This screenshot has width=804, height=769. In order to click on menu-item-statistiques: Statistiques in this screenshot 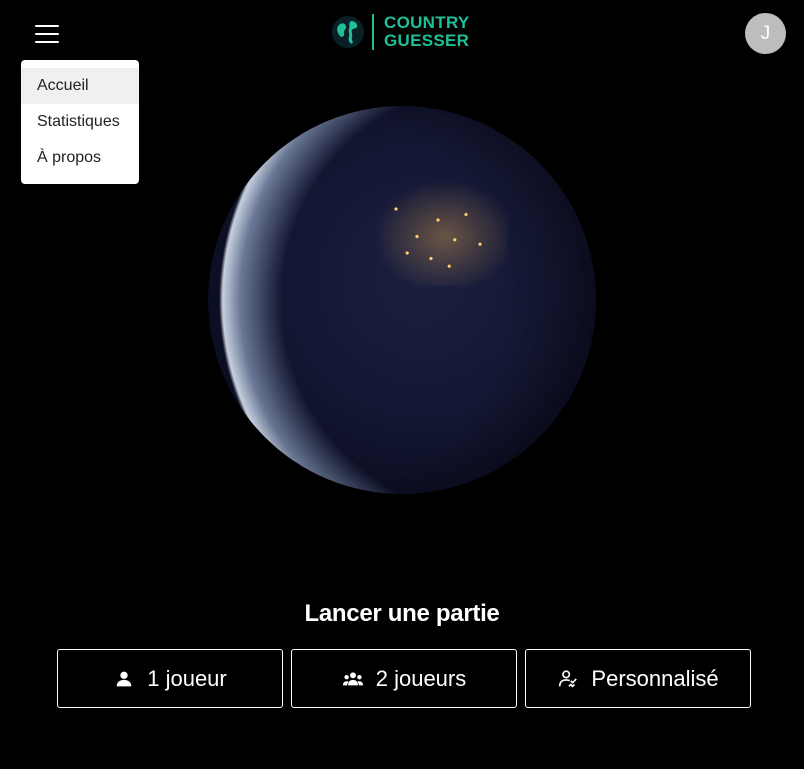, I will do `click(80, 122)`.